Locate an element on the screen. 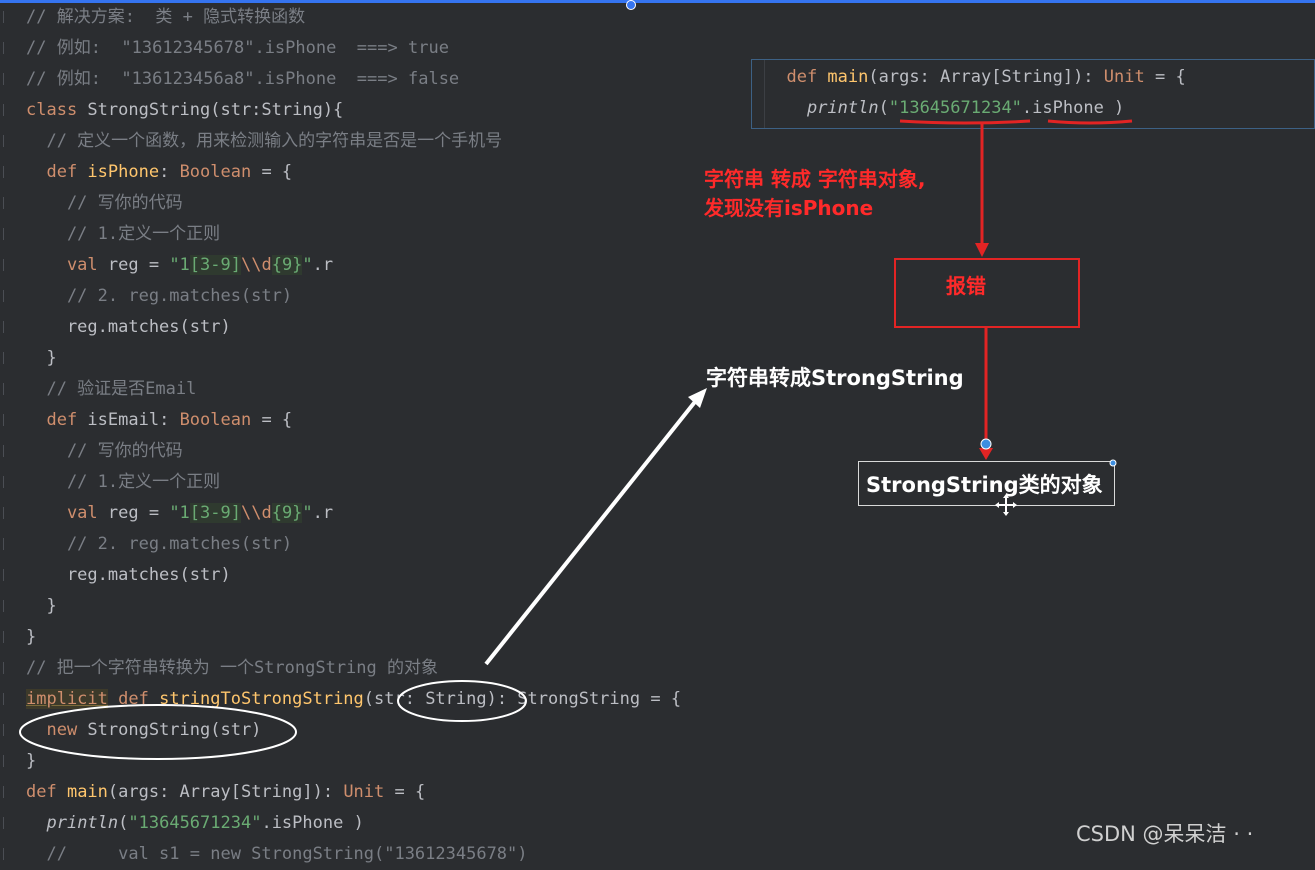 Image resolution: width=1315 pixels, height=870 pixels. watermark: CSDN @呆呆洁 · · is located at coordinates (1165, 834).